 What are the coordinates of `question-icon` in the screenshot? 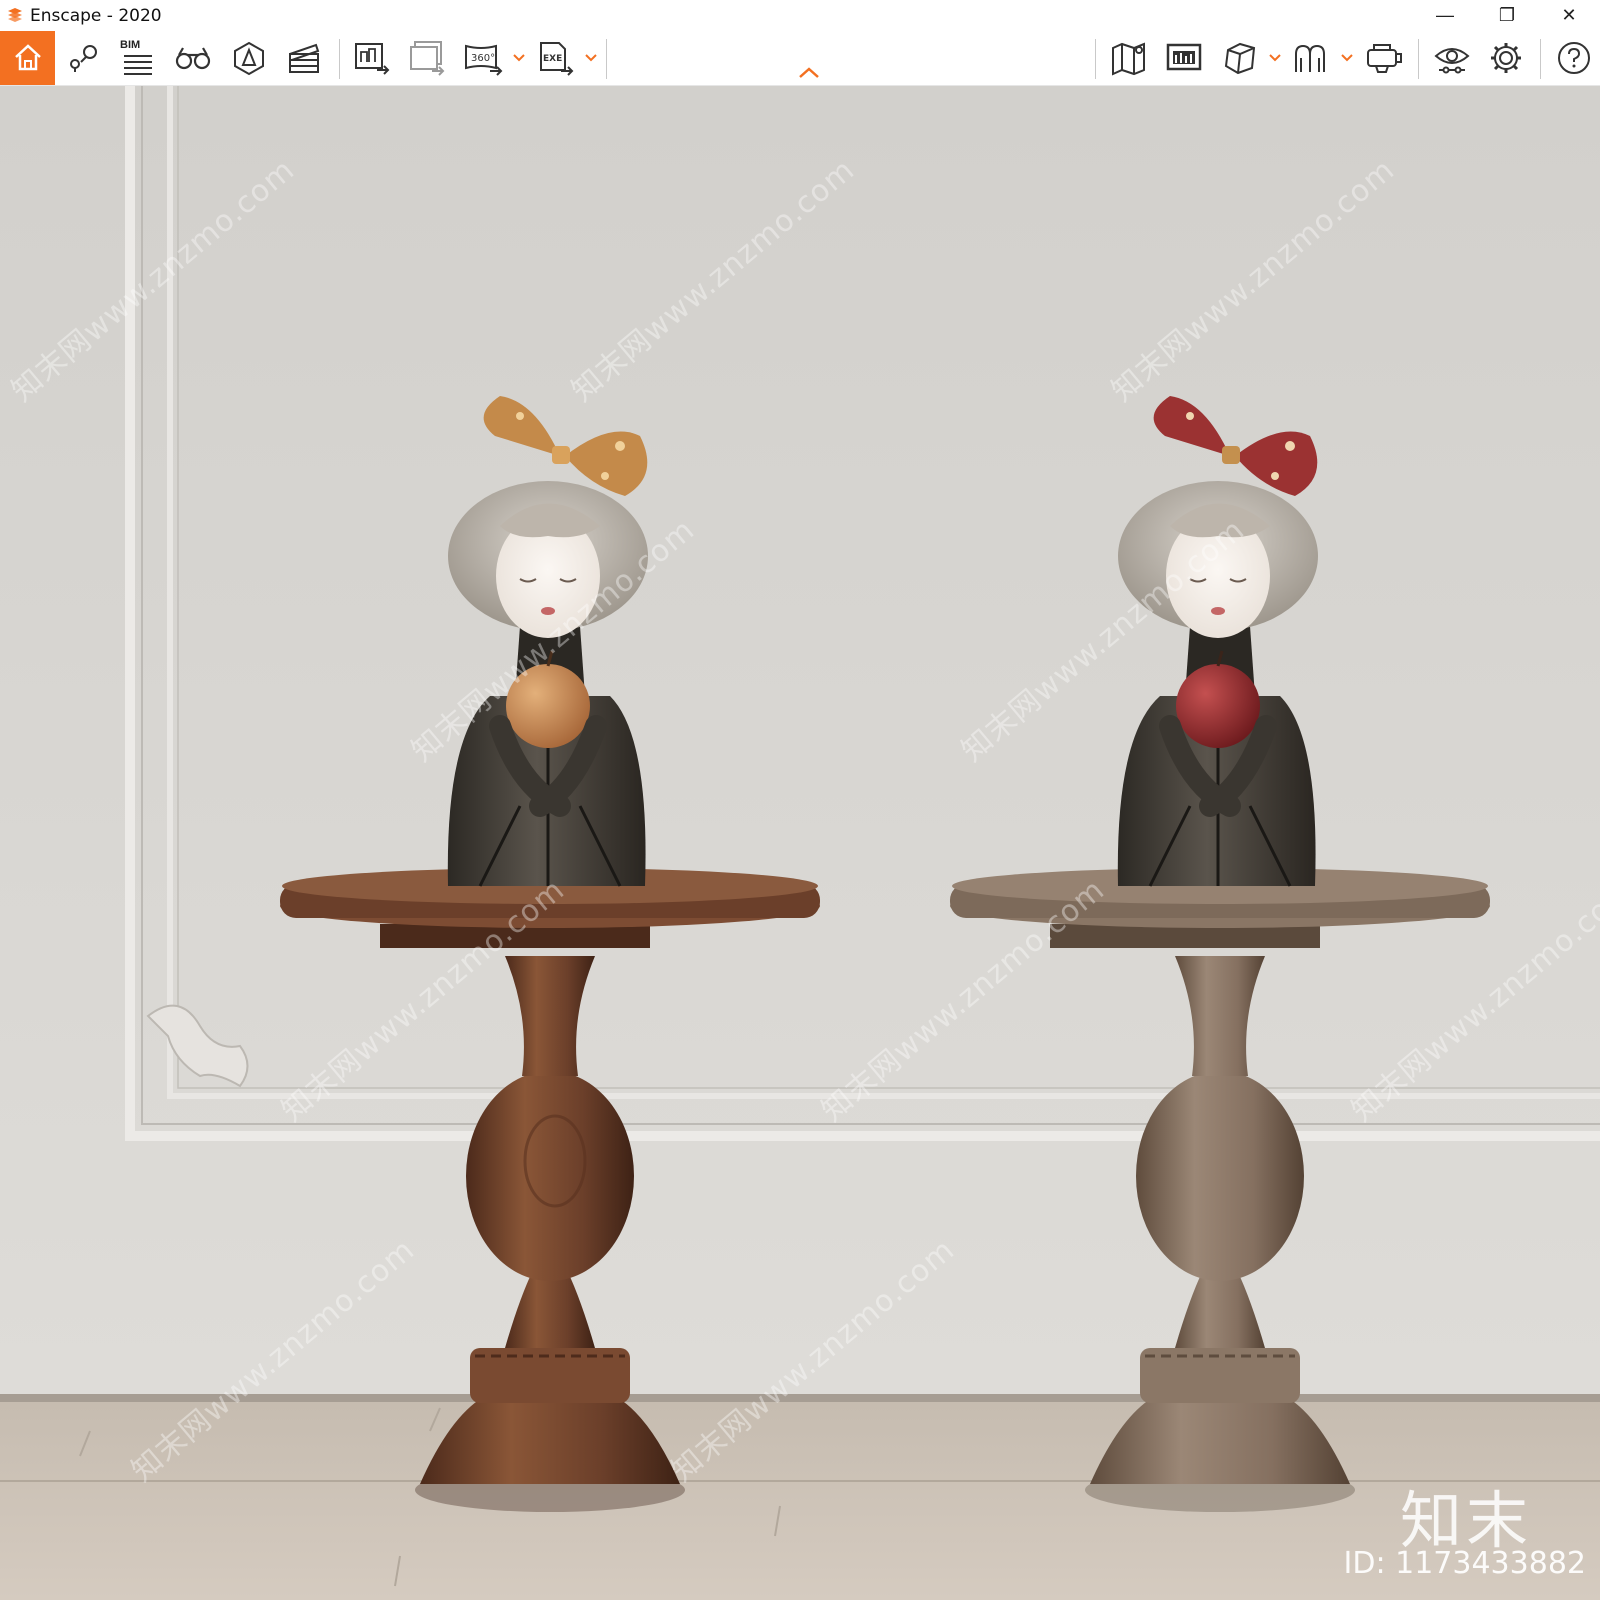 It's located at (1574, 58).